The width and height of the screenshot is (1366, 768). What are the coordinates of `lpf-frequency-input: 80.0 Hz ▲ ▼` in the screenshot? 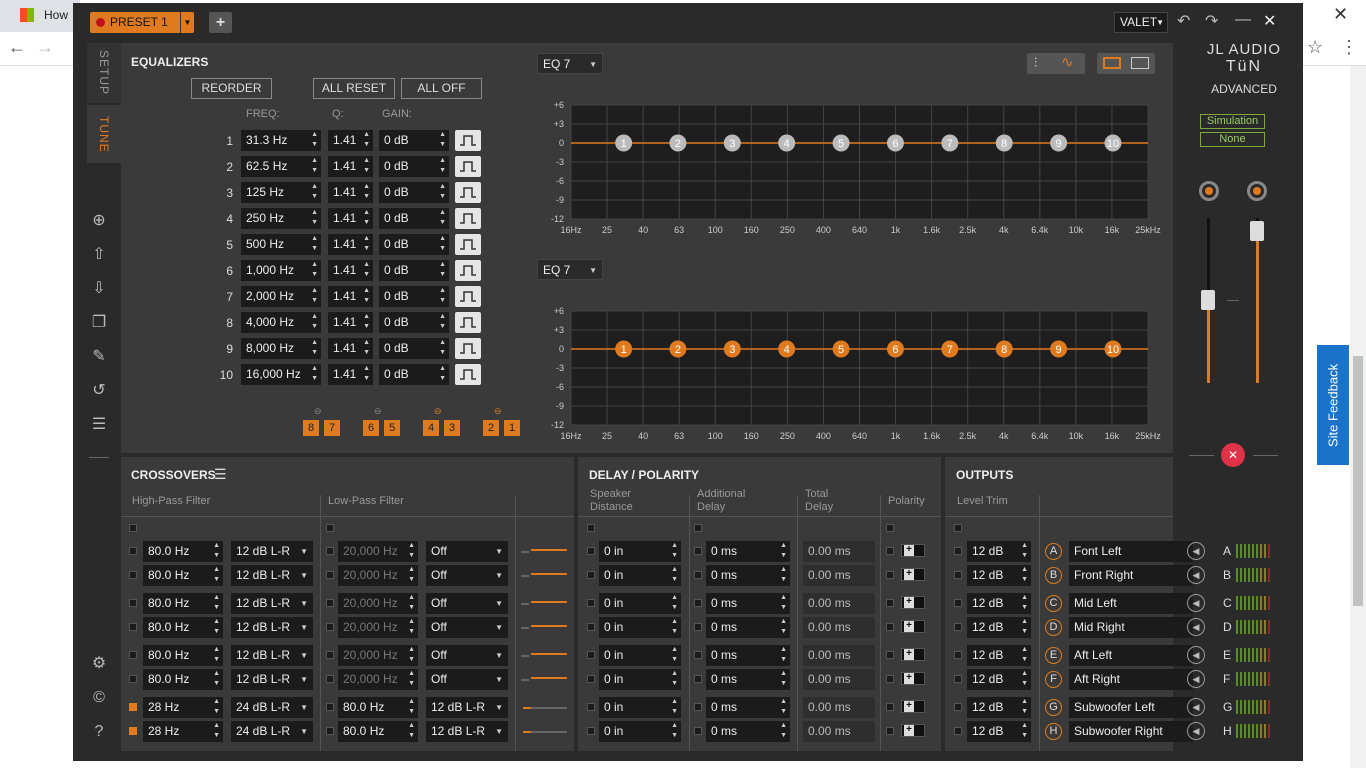 It's located at (378, 731).